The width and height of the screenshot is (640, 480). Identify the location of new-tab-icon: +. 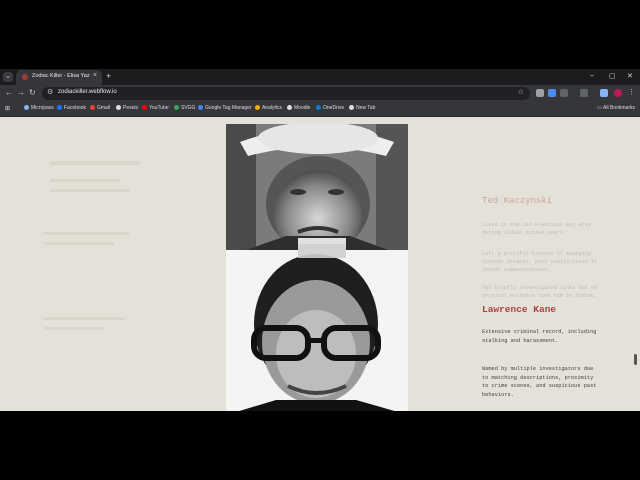
(108, 76).